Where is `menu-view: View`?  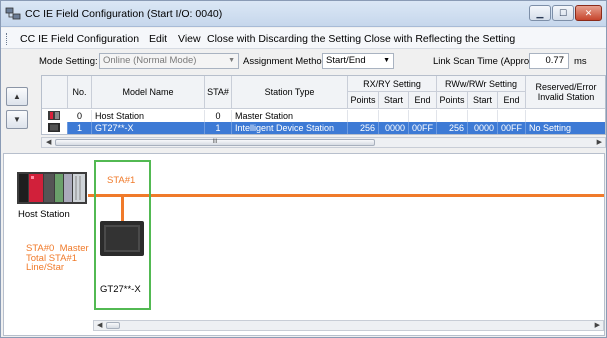 menu-view: View is located at coordinates (189, 39).